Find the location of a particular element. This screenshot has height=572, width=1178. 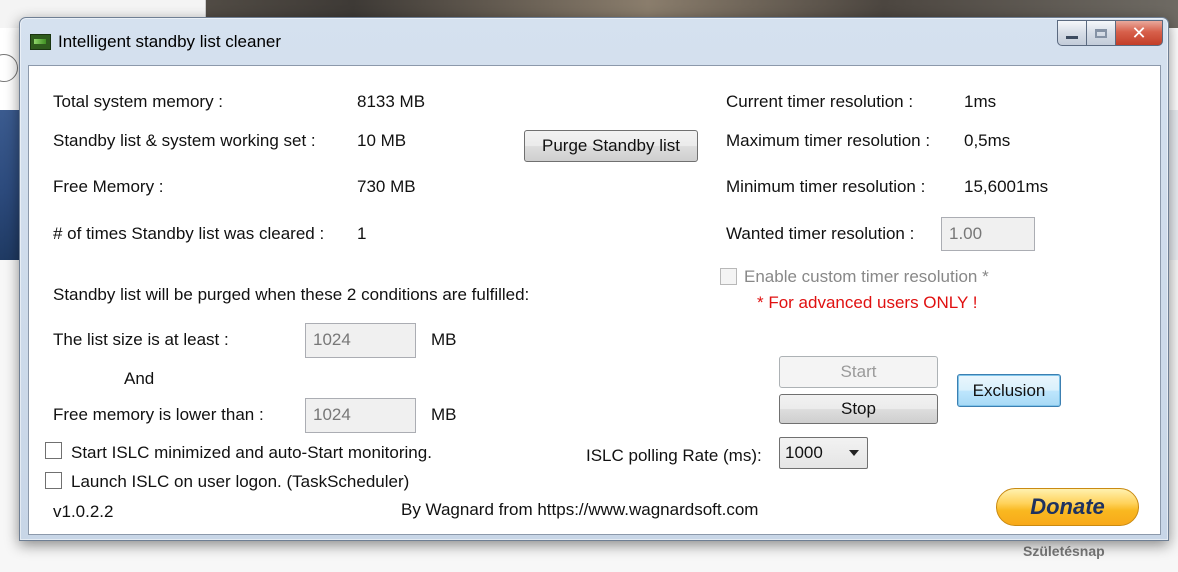

cleared-count-value: 1 is located at coordinates (362, 233).